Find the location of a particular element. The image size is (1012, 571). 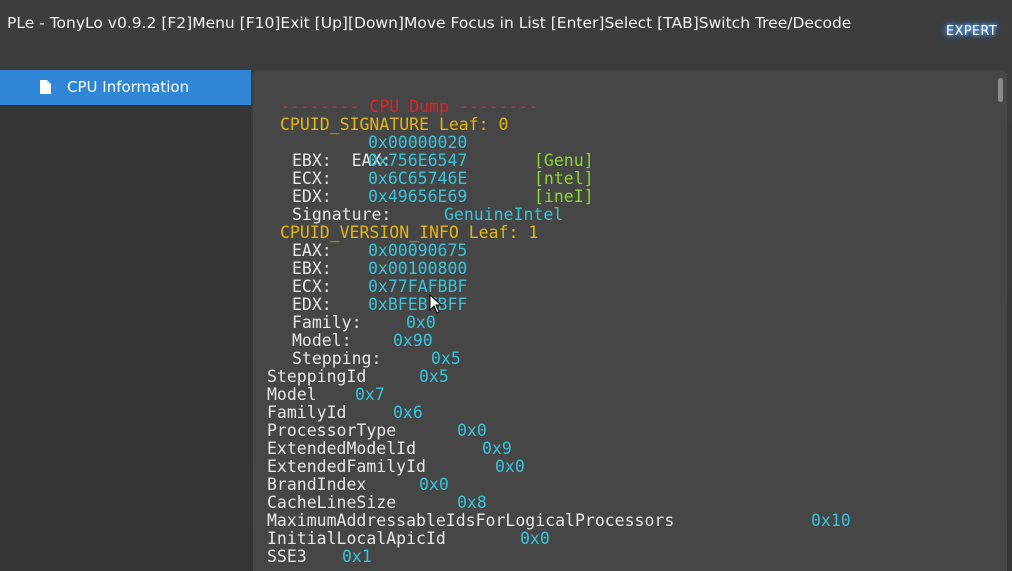

field-name: Family: is located at coordinates (327, 322).